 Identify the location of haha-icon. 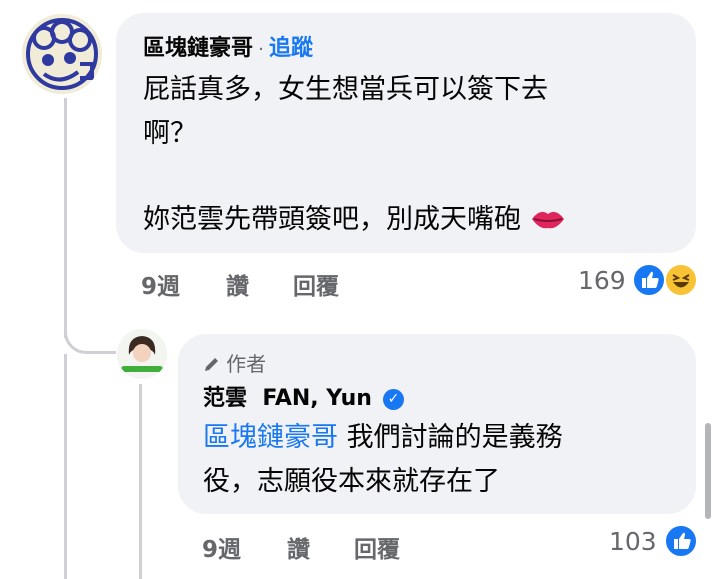
(681, 280).